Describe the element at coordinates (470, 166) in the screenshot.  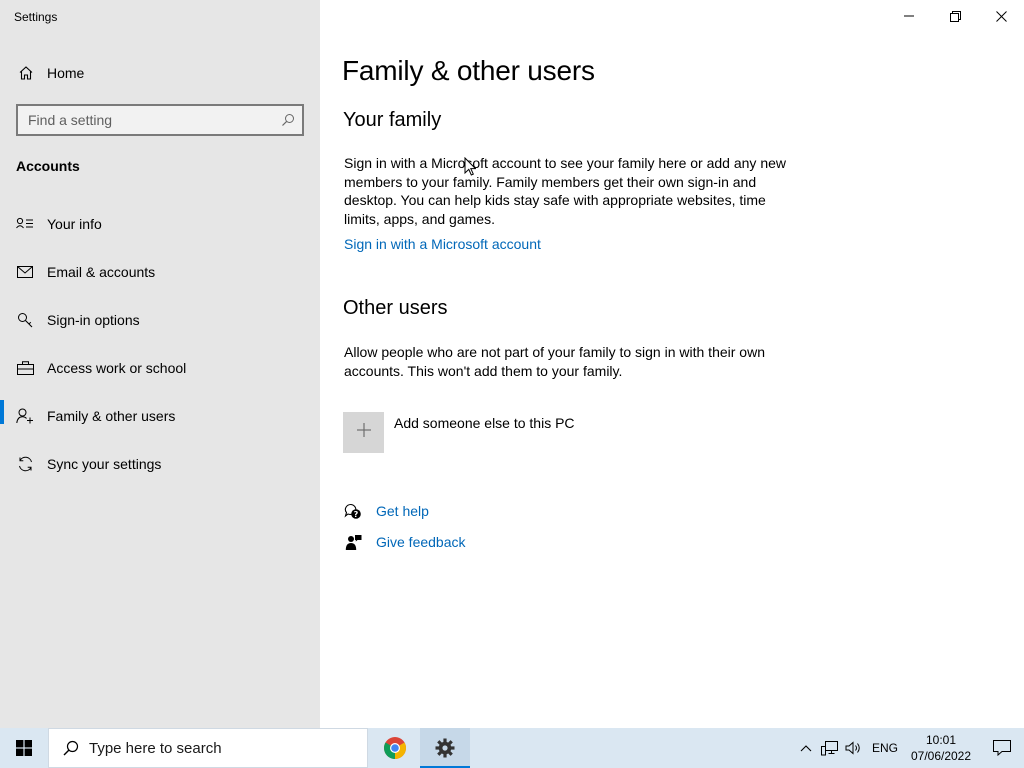
I see `mouse-cursor-icon` at that location.